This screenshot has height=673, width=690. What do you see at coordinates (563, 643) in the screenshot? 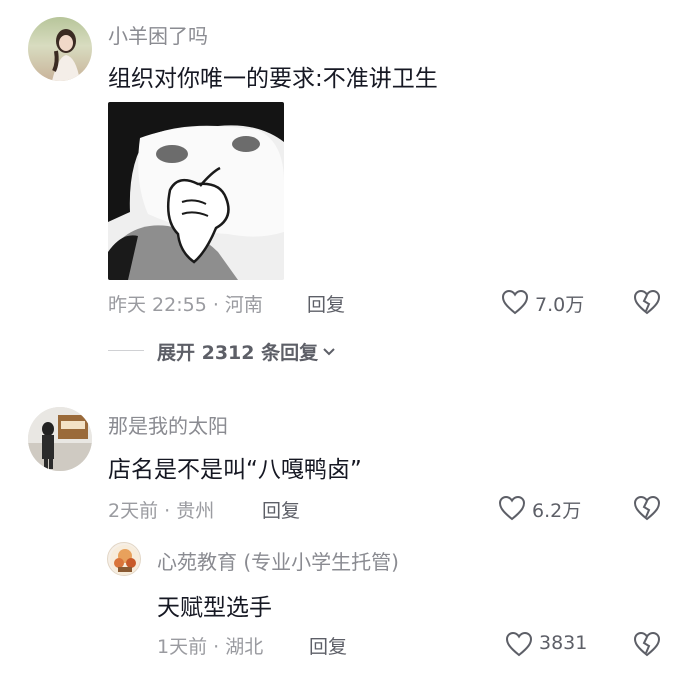
I see `like-count: 3831` at bounding box center [563, 643].